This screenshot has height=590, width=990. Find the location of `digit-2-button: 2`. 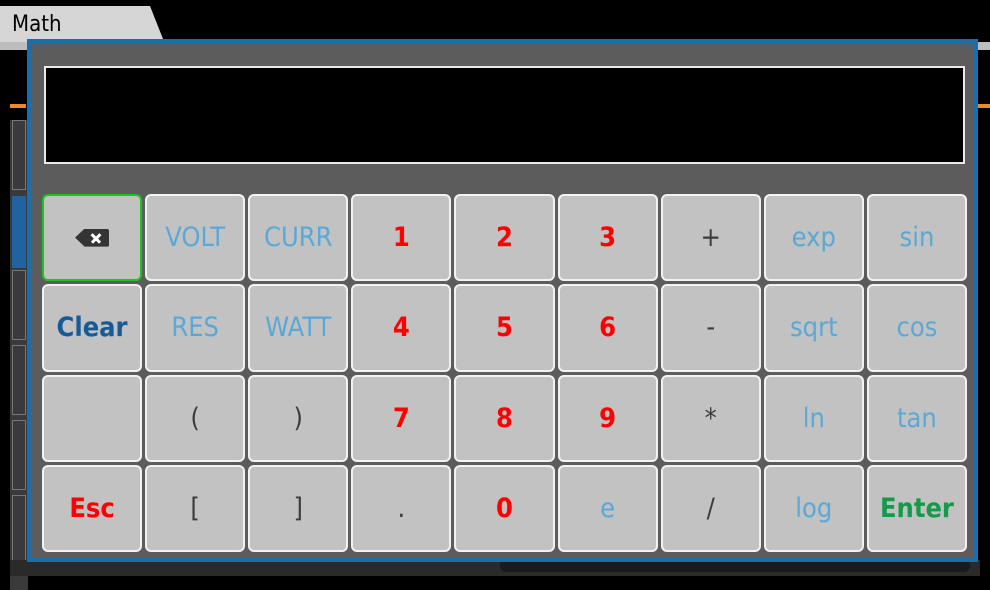

digit-2-button: 2 is located at coordinates (504, 238).